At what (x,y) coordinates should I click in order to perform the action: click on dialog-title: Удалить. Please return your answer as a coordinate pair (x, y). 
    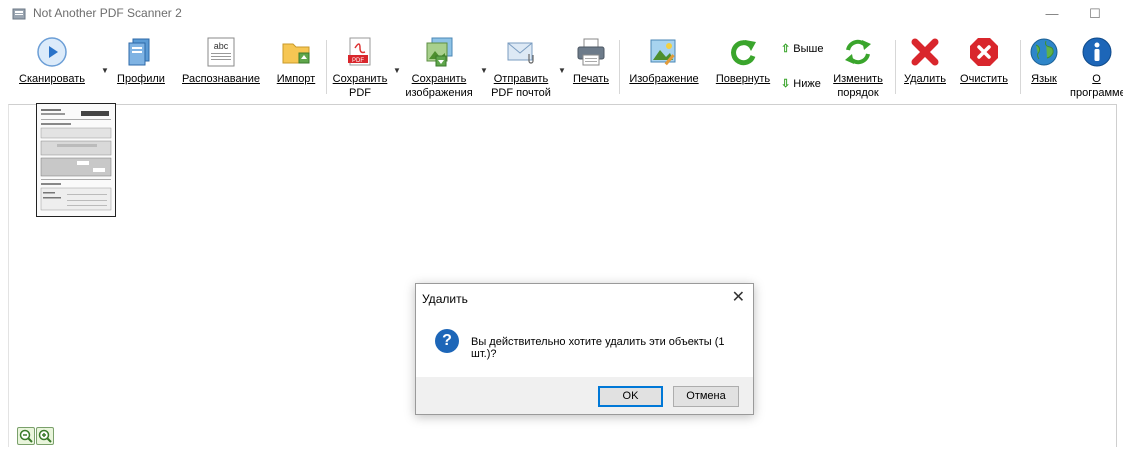
    Looking at the image, I should click on (445, 299).